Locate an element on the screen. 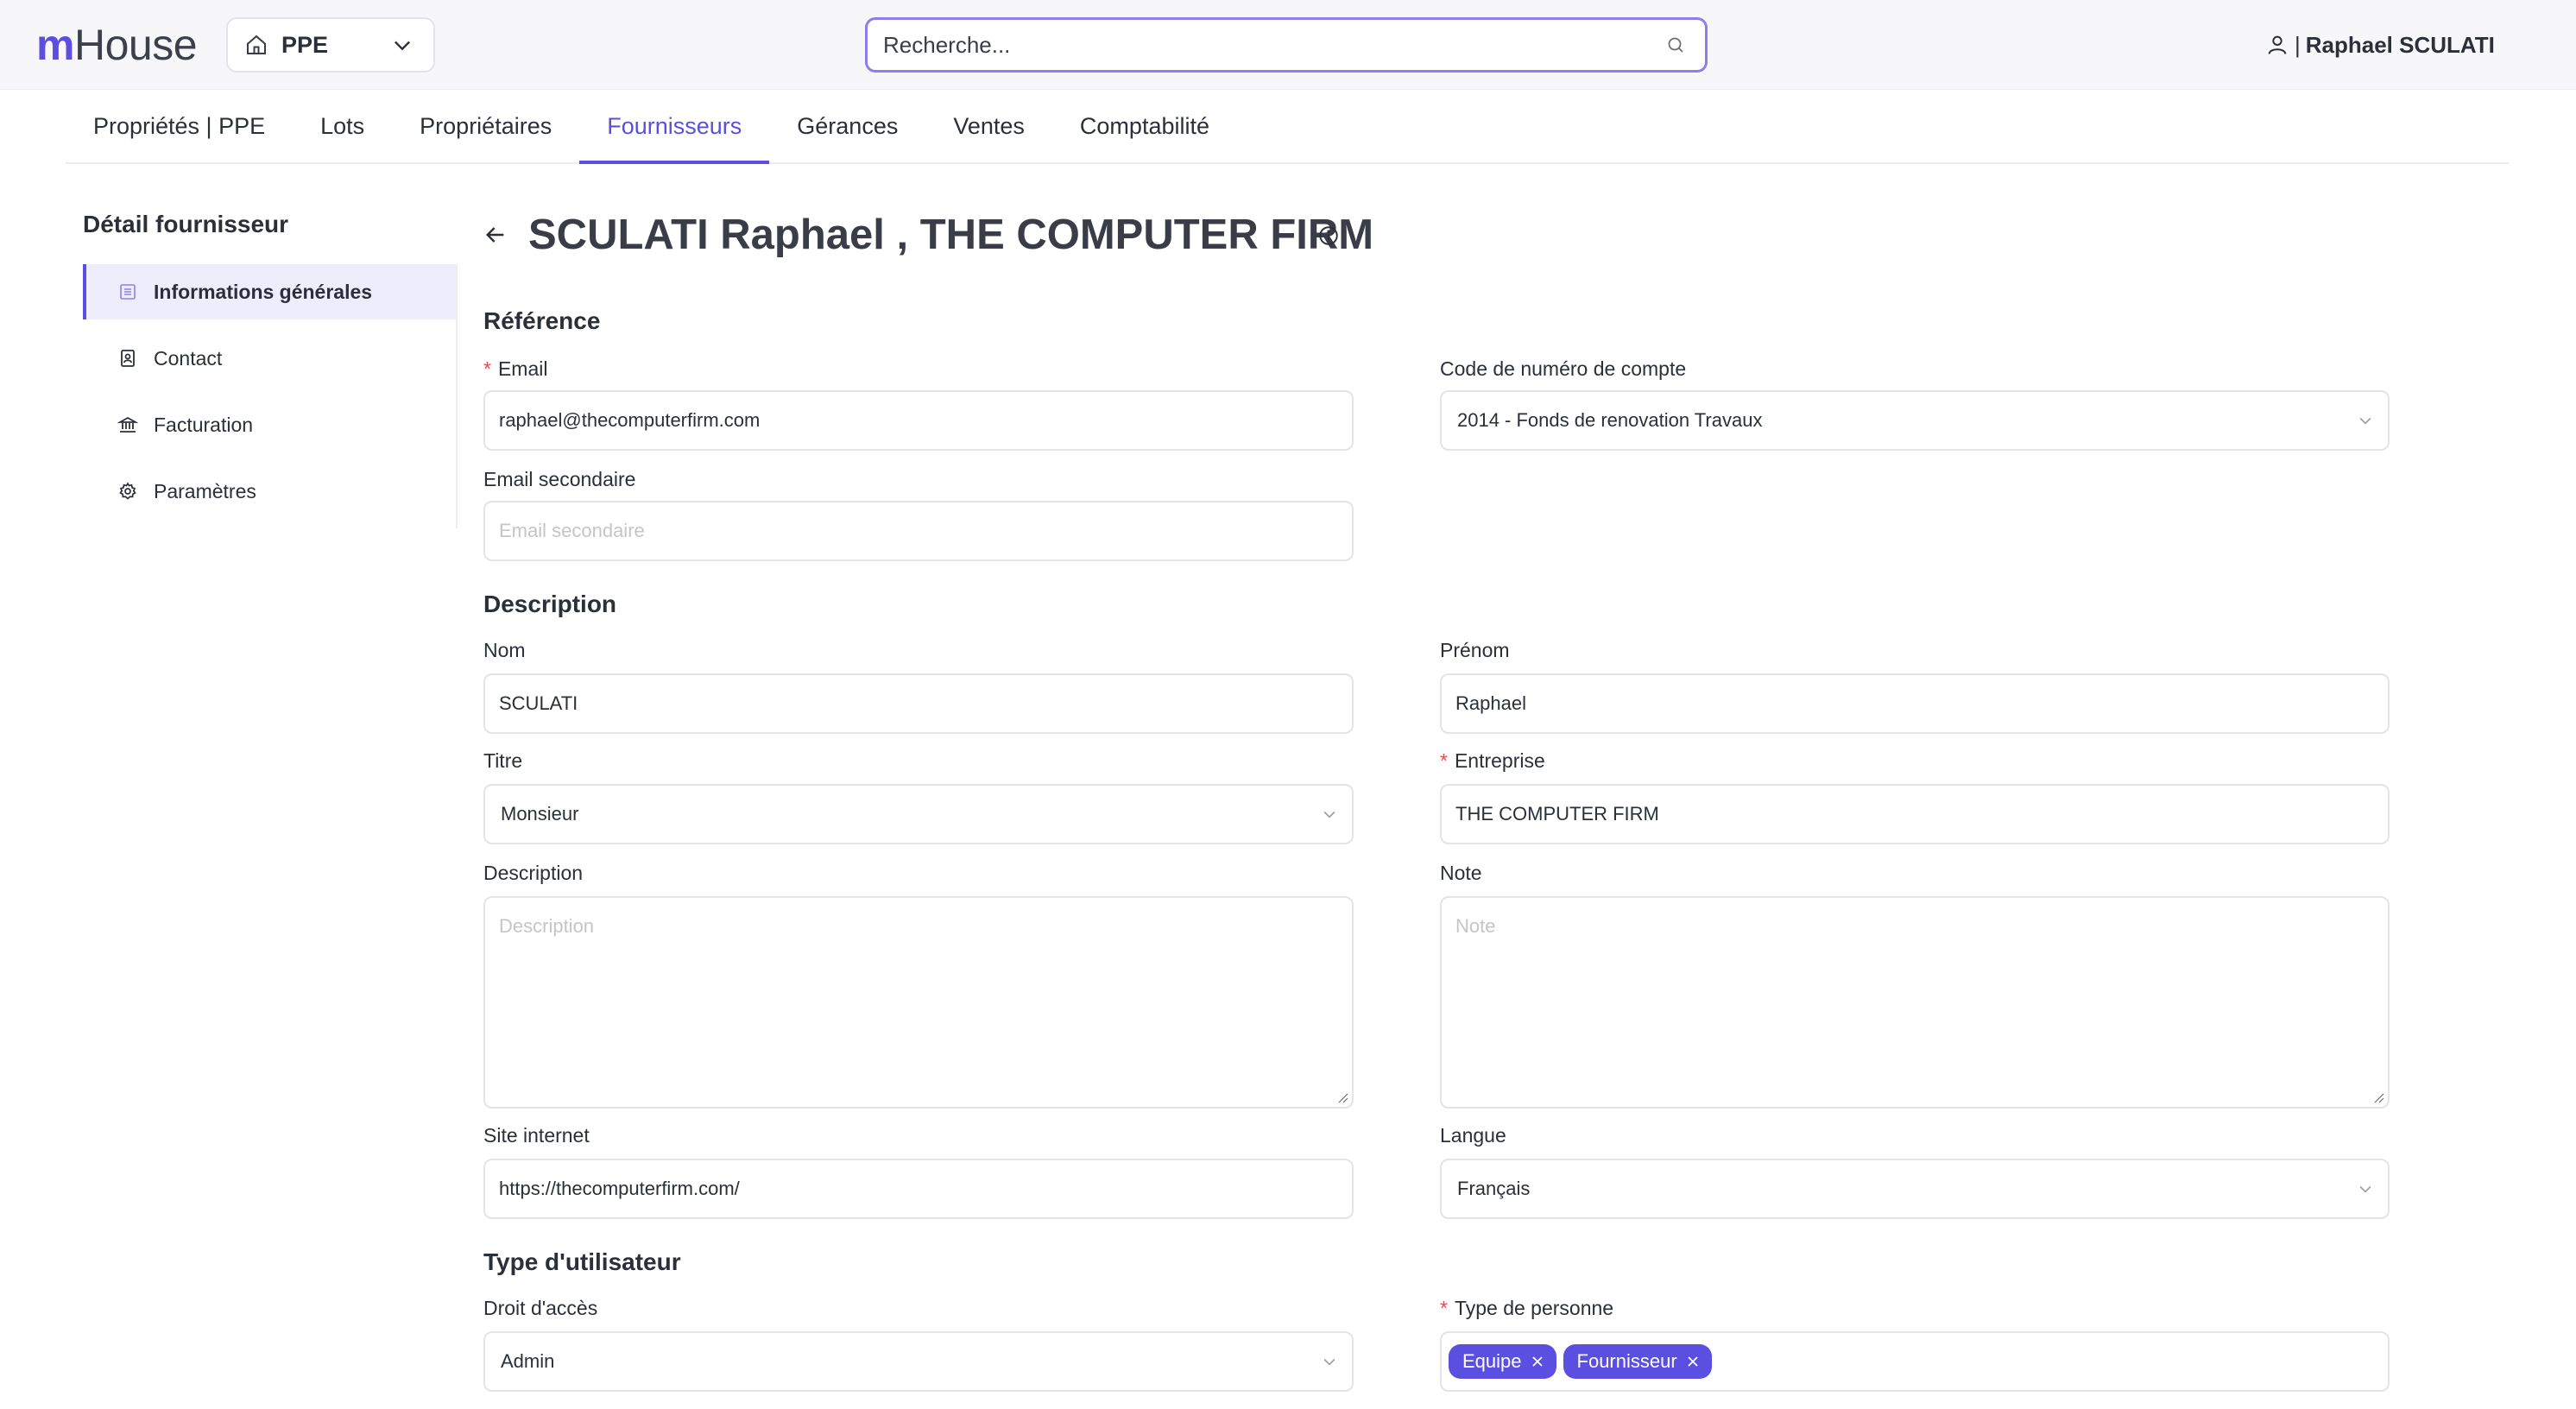  sidebar-item-label: Paramètres is located at coordinates (205, 491).